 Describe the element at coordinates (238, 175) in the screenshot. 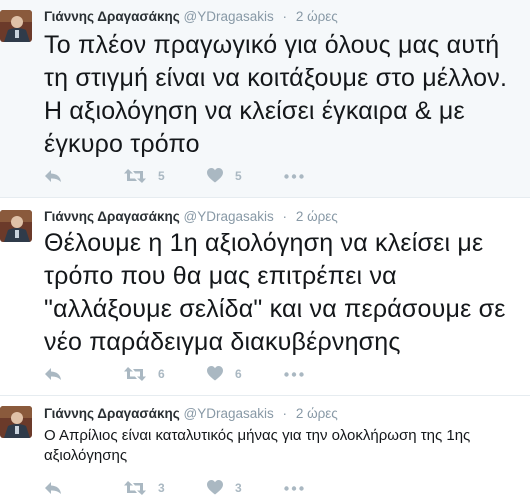

I see `like-count: 5` at that location.